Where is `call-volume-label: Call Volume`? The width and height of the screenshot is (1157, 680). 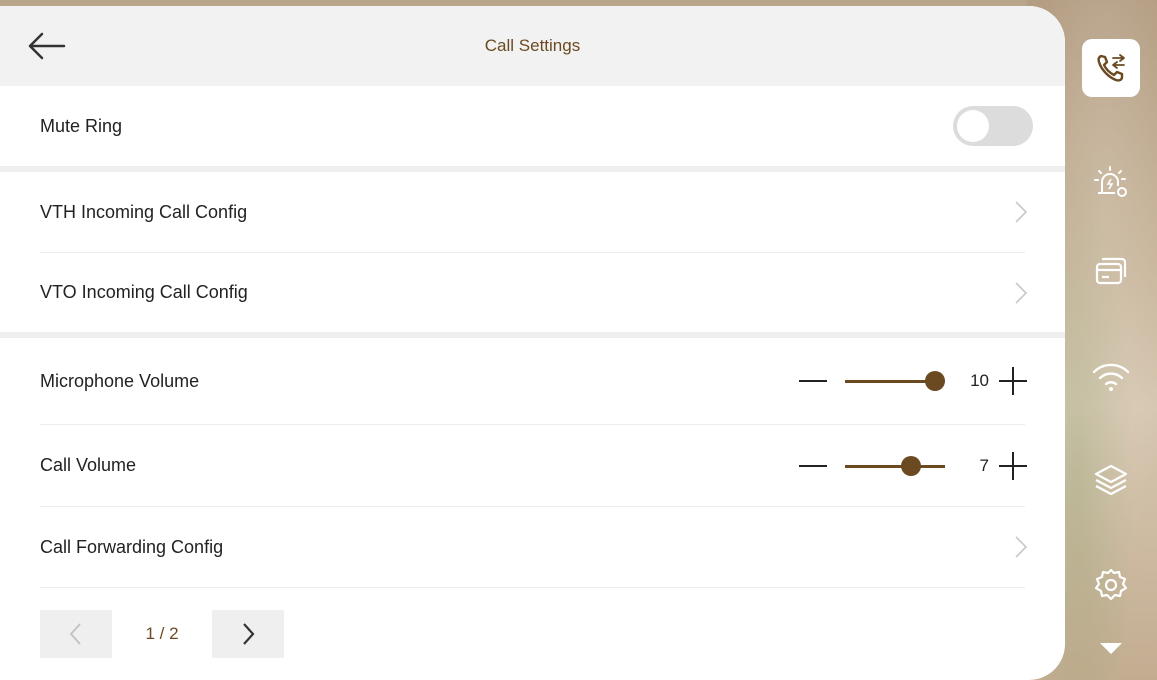
call-volume-label: Call Volume is located at coordinates (88, 465).